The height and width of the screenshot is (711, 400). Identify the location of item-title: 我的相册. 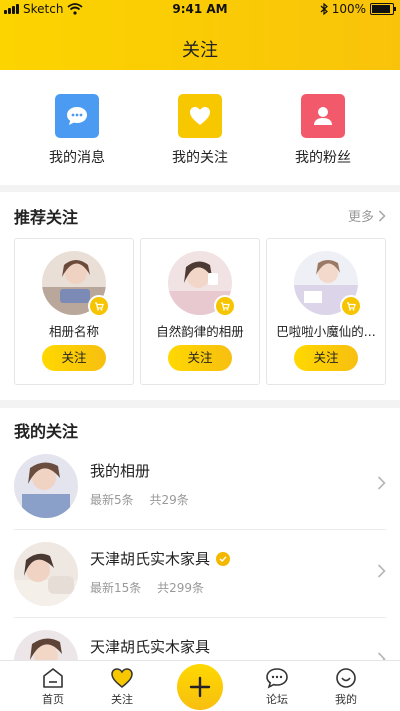
(120, 471).